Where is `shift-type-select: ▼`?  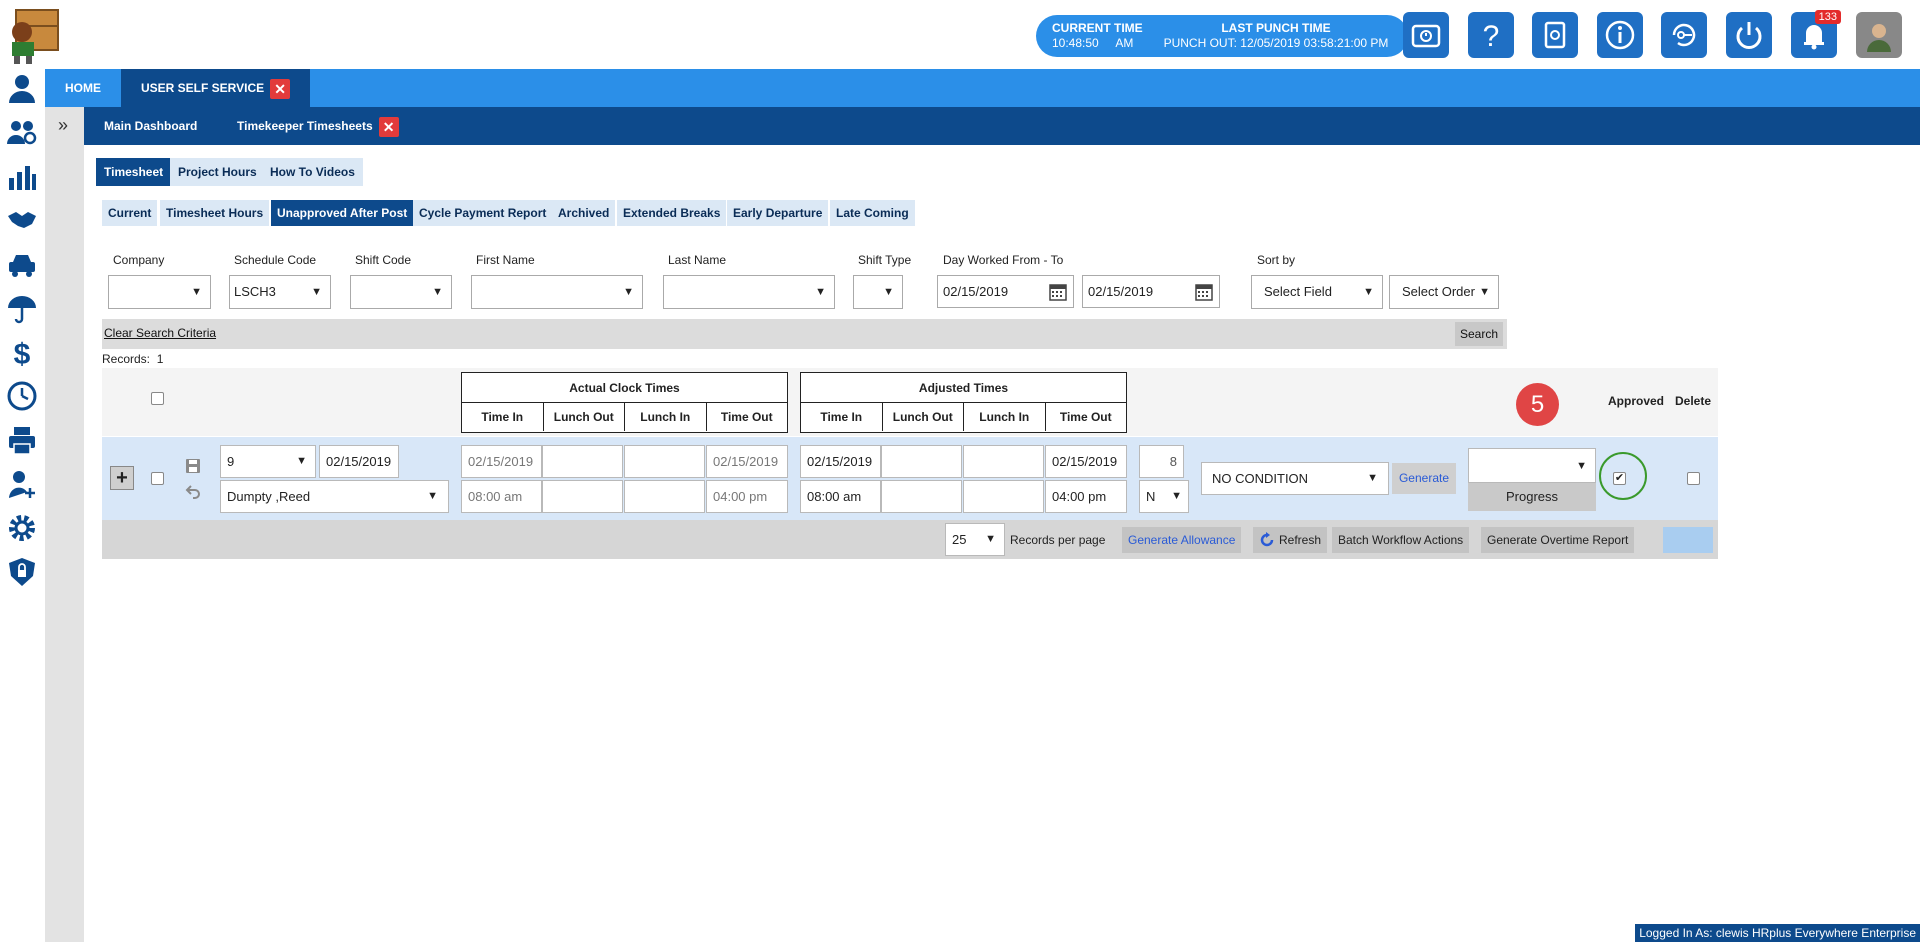 shift-type-select: ▼ is located at coordinates (878, 292).